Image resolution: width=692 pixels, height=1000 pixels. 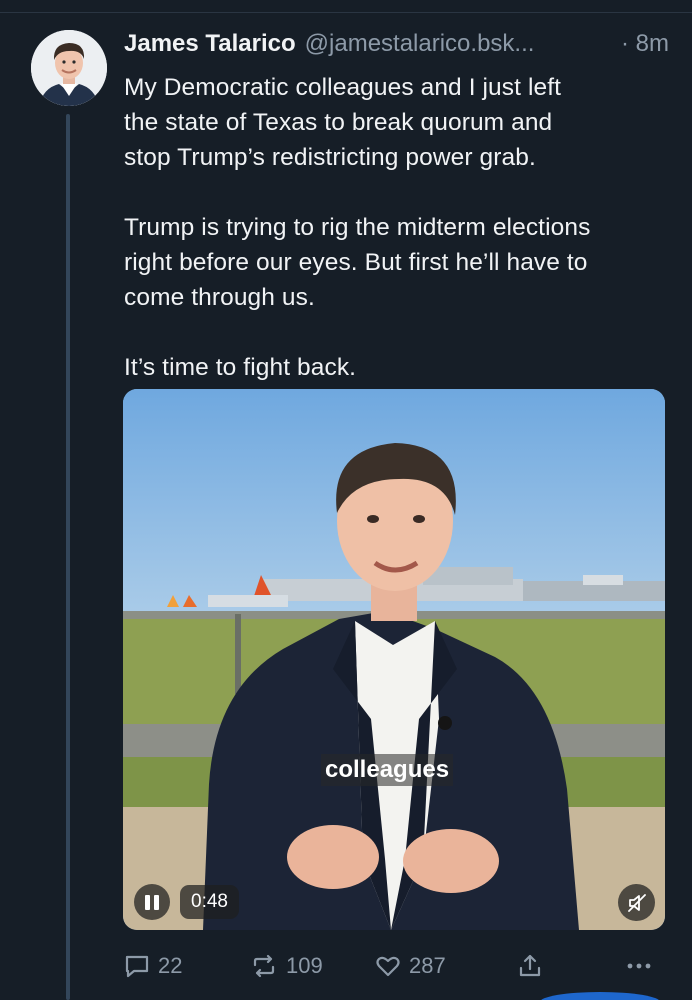 I want to click on compose-button-edge, so click(x=600, y=996).